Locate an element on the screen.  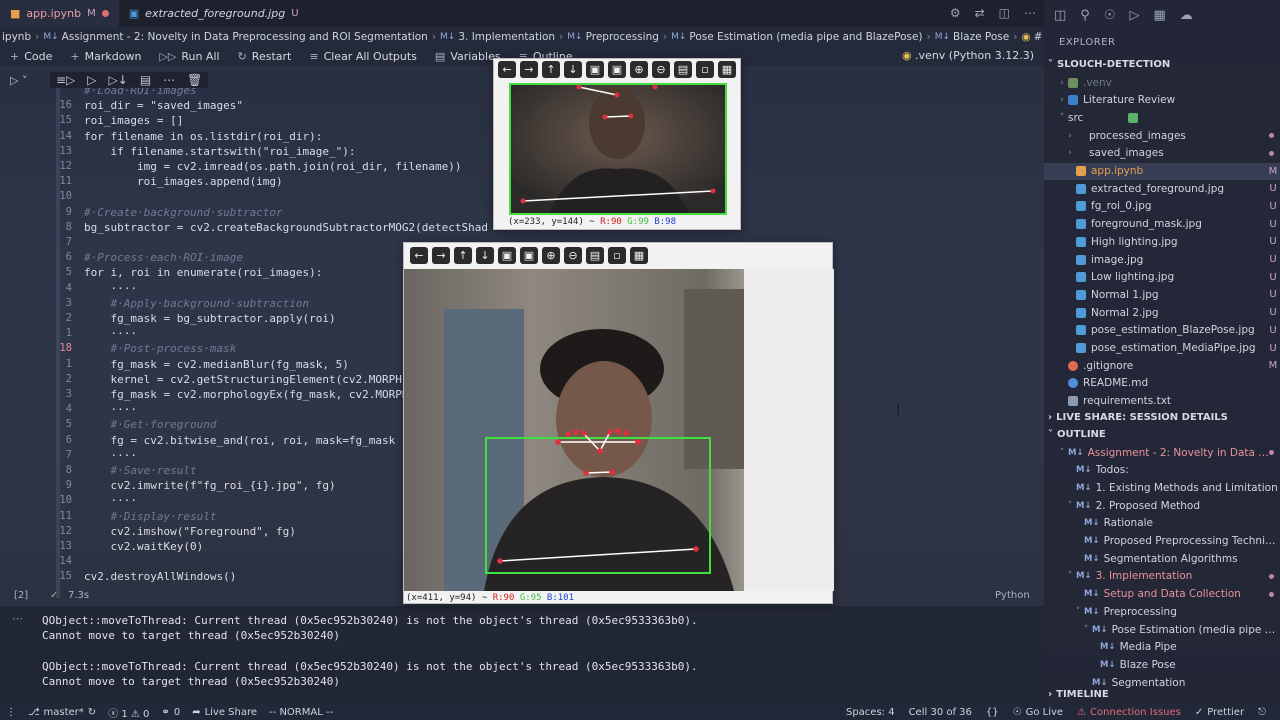
indentation: Spaces: 4 is located at coordinates (870, 712).